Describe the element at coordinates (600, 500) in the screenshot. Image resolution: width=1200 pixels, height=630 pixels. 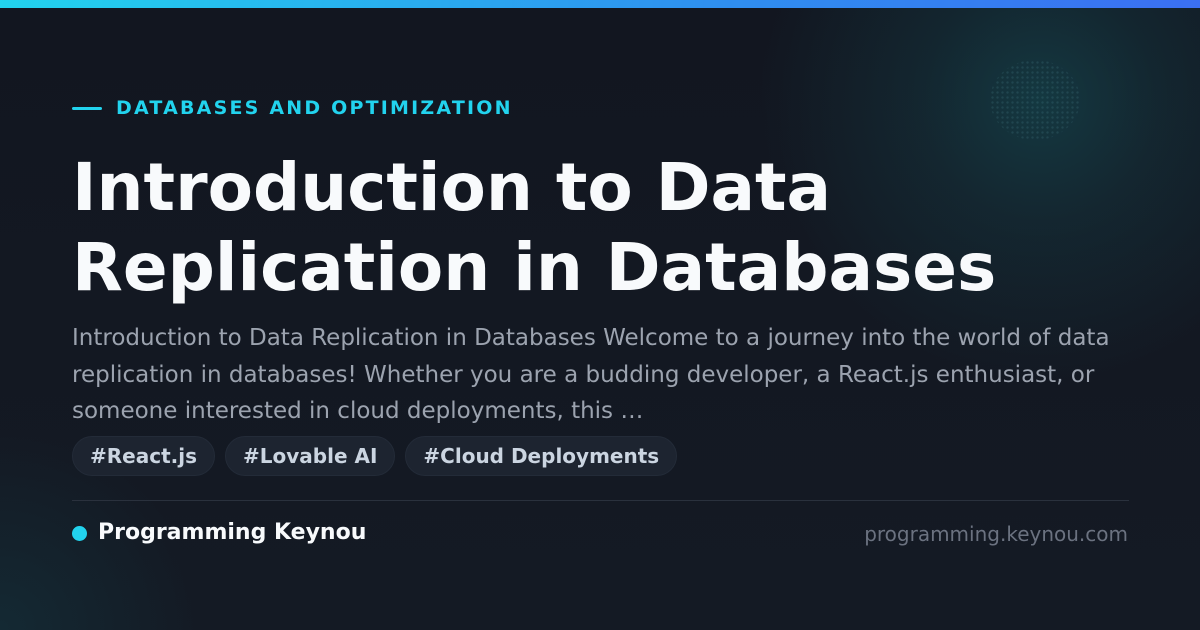
I see `footer-divider` at that location.